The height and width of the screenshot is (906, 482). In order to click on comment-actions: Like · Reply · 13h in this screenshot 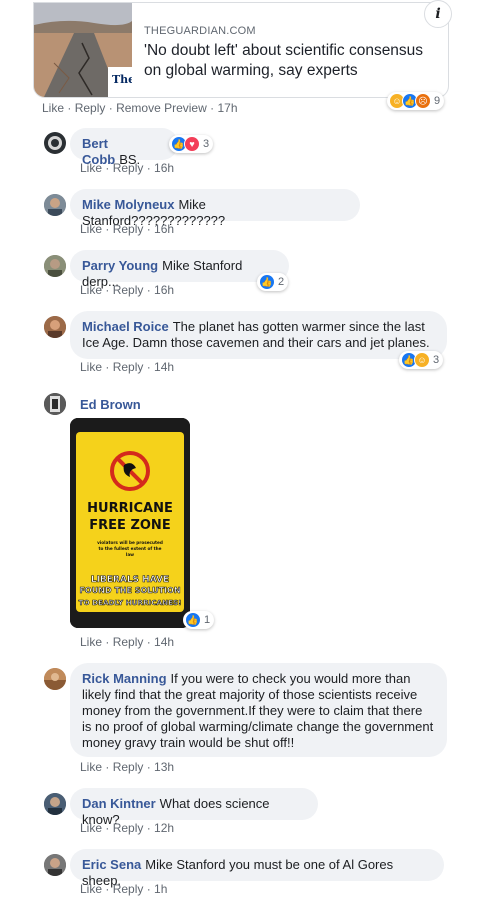, I will do `click(127, 767)`.